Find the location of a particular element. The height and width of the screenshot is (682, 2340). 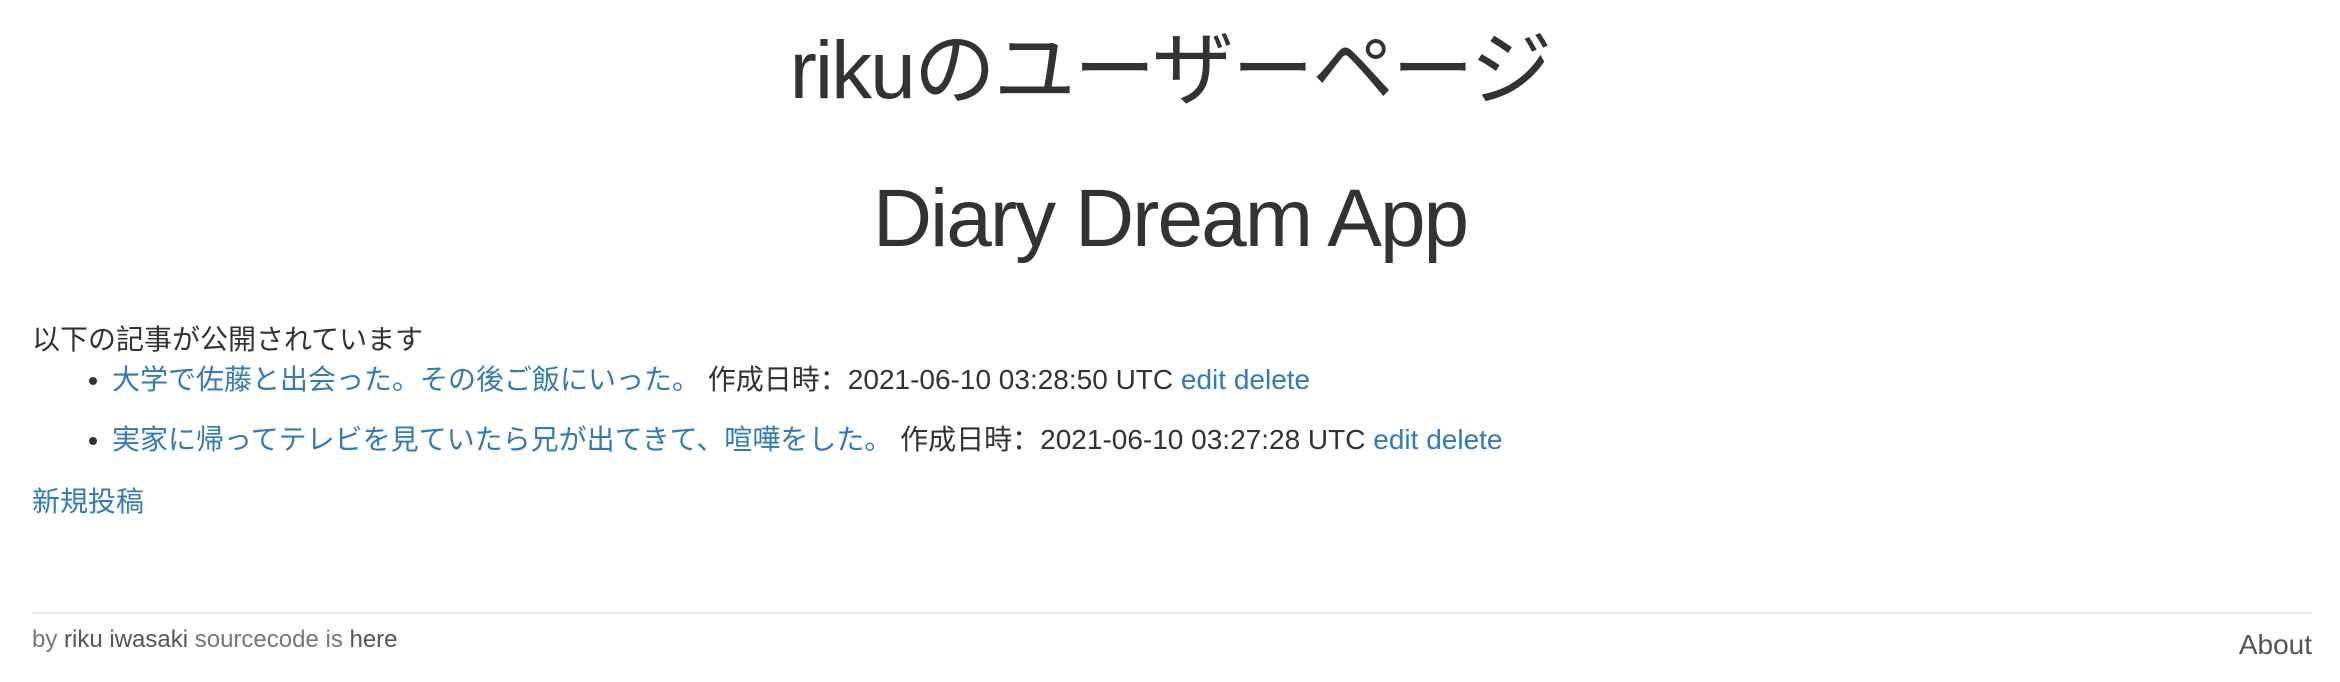

published-posts-intro: 以下の記事が公開されています is located at coordinates (228, 339).